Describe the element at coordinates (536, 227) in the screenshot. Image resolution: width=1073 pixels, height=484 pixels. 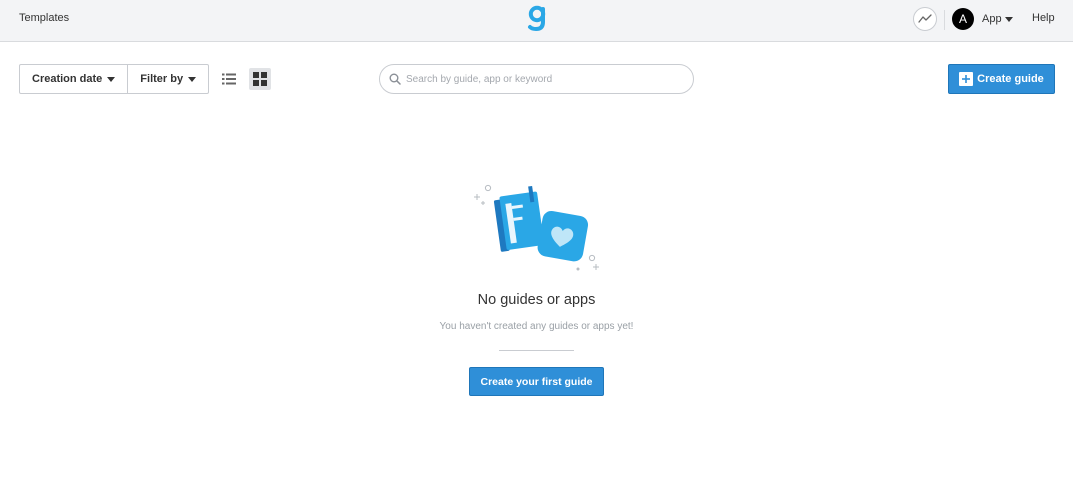
I see `guides-apps-illustration` at that location.